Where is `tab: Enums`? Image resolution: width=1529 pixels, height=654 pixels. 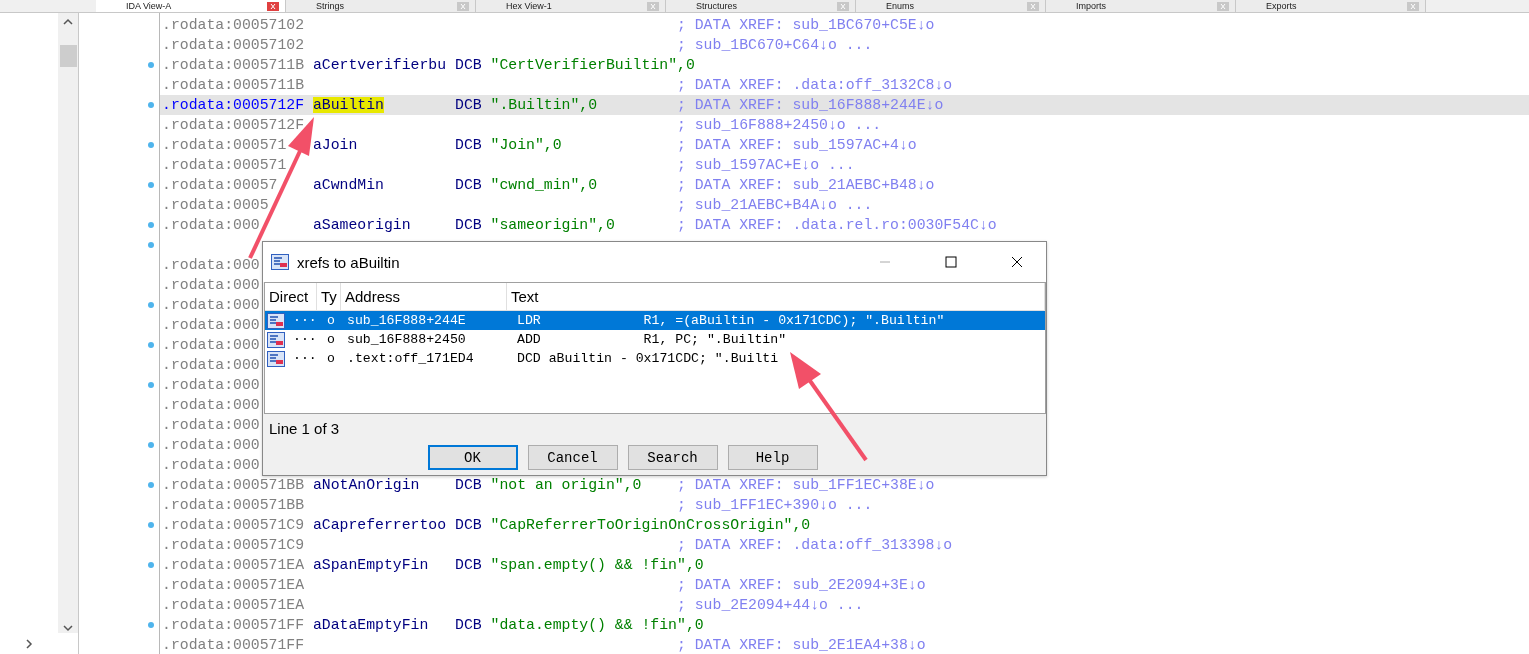
tab: Enums is located at coordinates (951, 6).